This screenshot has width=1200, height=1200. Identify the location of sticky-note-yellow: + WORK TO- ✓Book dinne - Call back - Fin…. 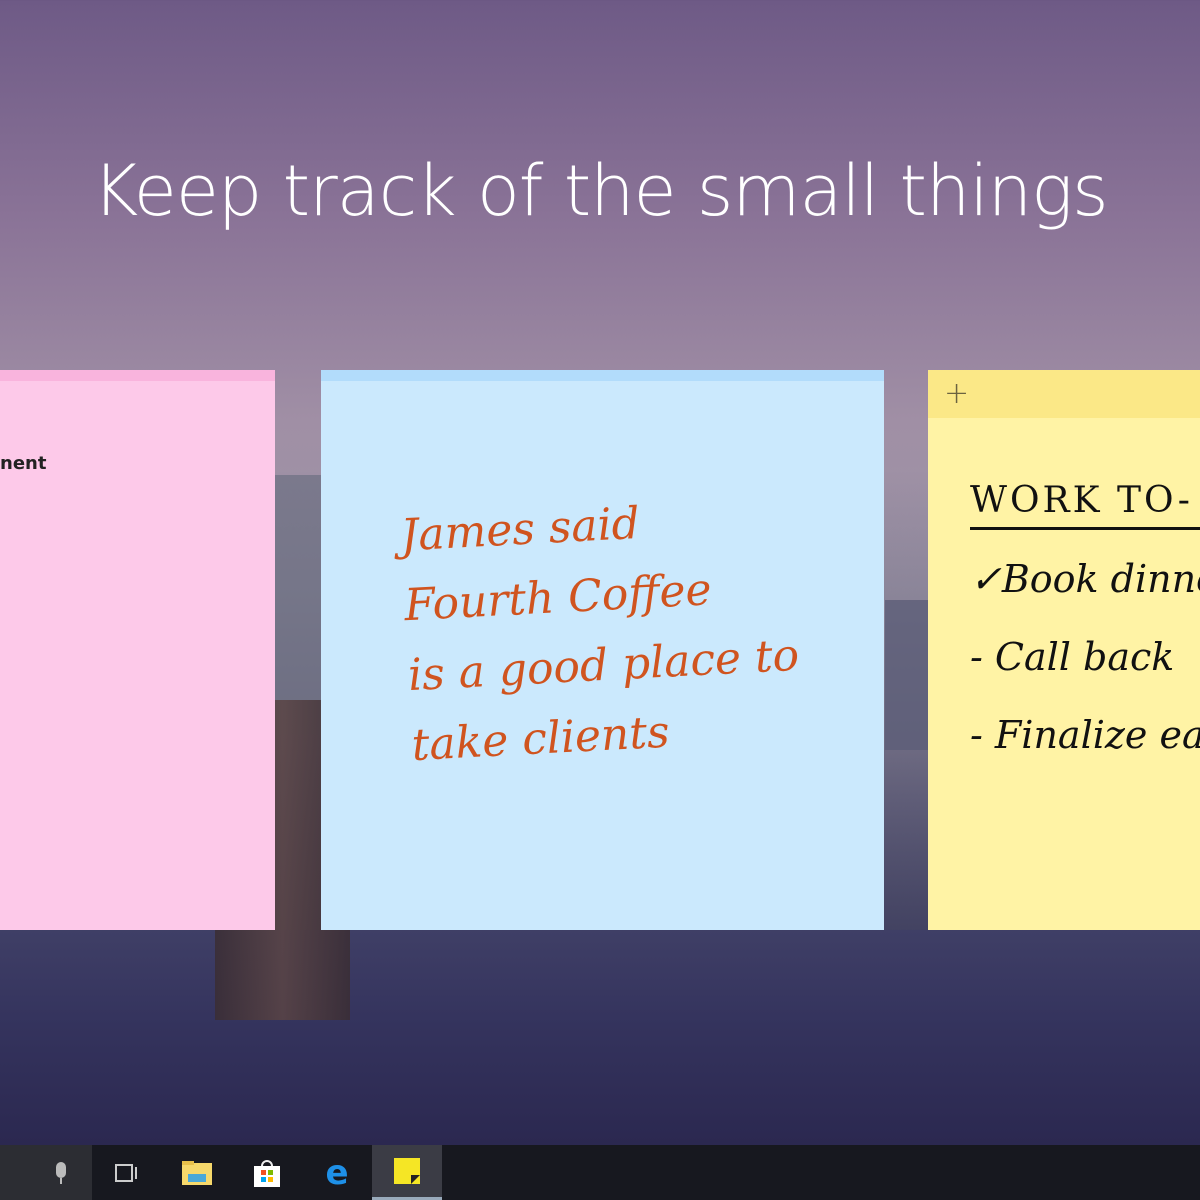
(1064, 650).